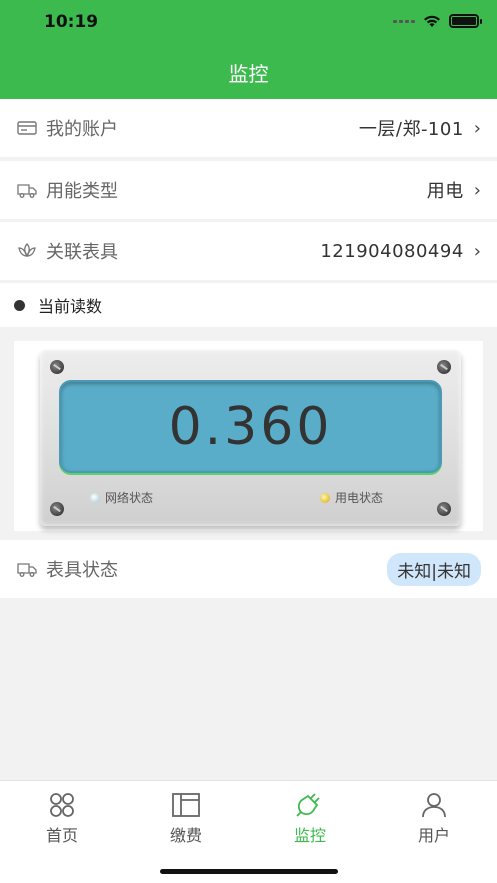 The width and height of the screenshot is (497, 883). Describe the element at coordinates (445, 191) in the screenshot. I see `row-energy-type-value: 用电` at that location.